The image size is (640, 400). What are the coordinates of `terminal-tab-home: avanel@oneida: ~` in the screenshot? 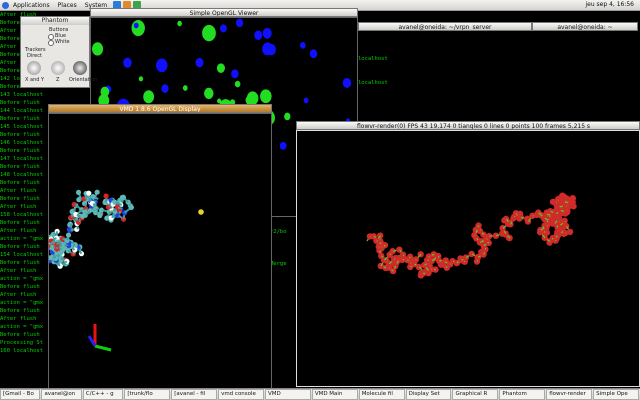 It's located at (585, 26).